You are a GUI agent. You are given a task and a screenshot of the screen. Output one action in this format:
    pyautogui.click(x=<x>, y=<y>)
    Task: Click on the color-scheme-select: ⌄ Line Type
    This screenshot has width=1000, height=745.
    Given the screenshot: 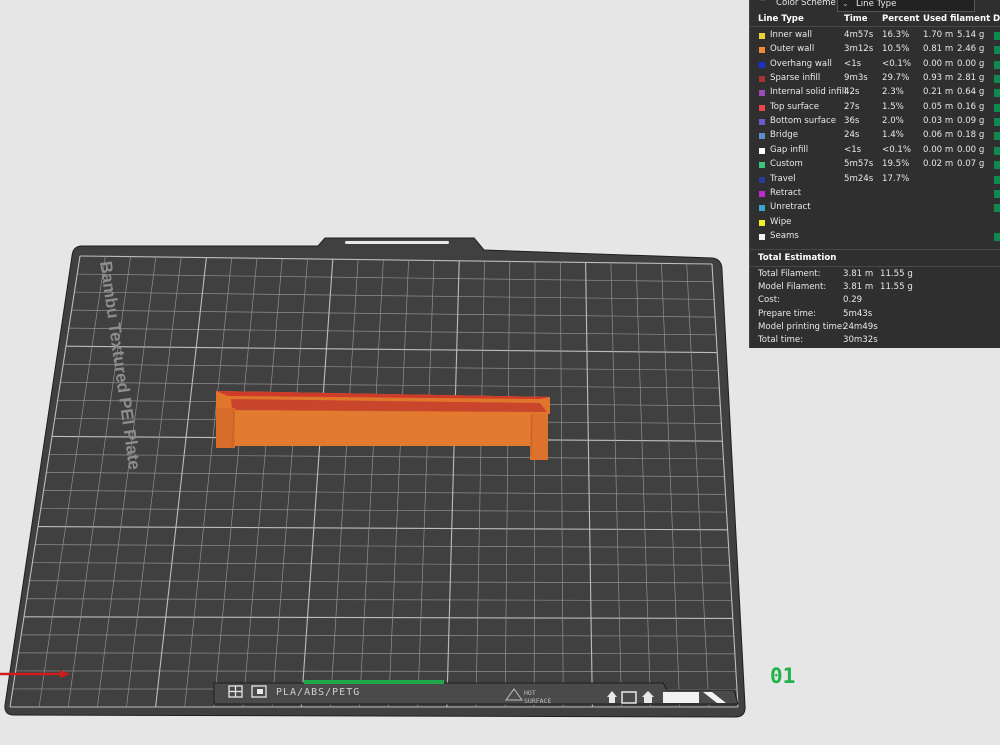 What is the action you would take?
    pyautogui.click(x=906, y=6)
    